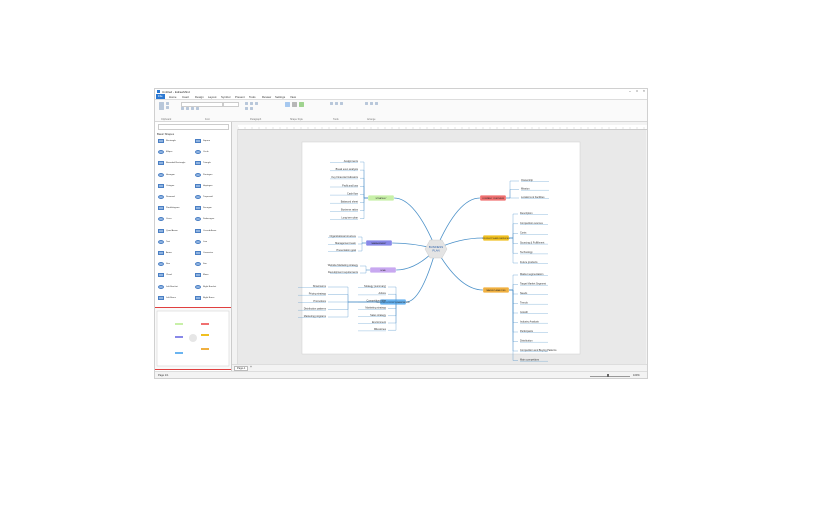  Describe the element at coordinates (315, 309) in the screenshot. I see `leaf-label: Distribution patterns` at that location.